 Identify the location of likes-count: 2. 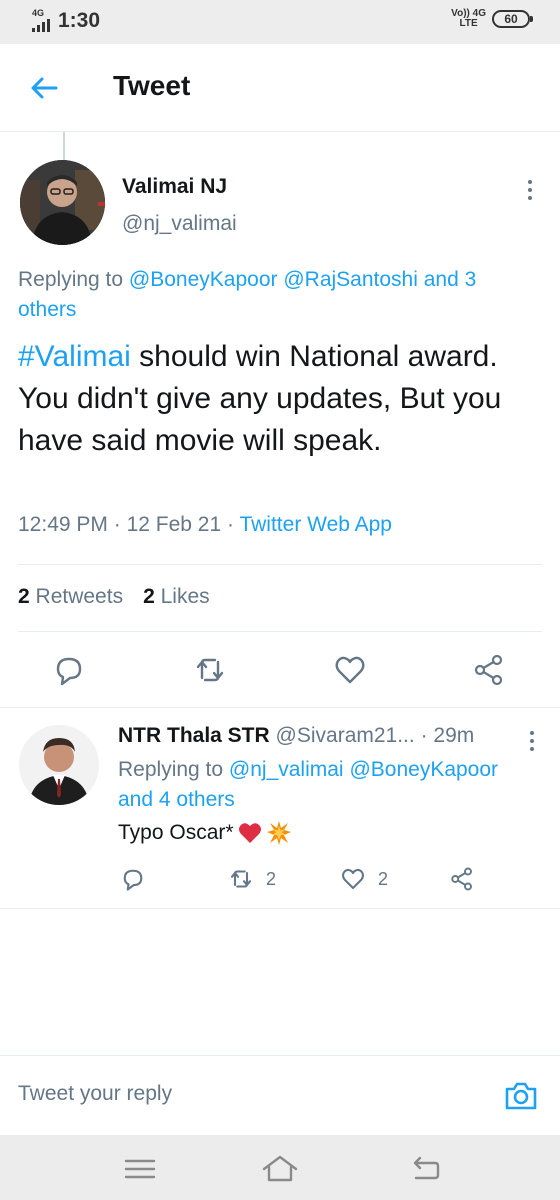
(149, 596).